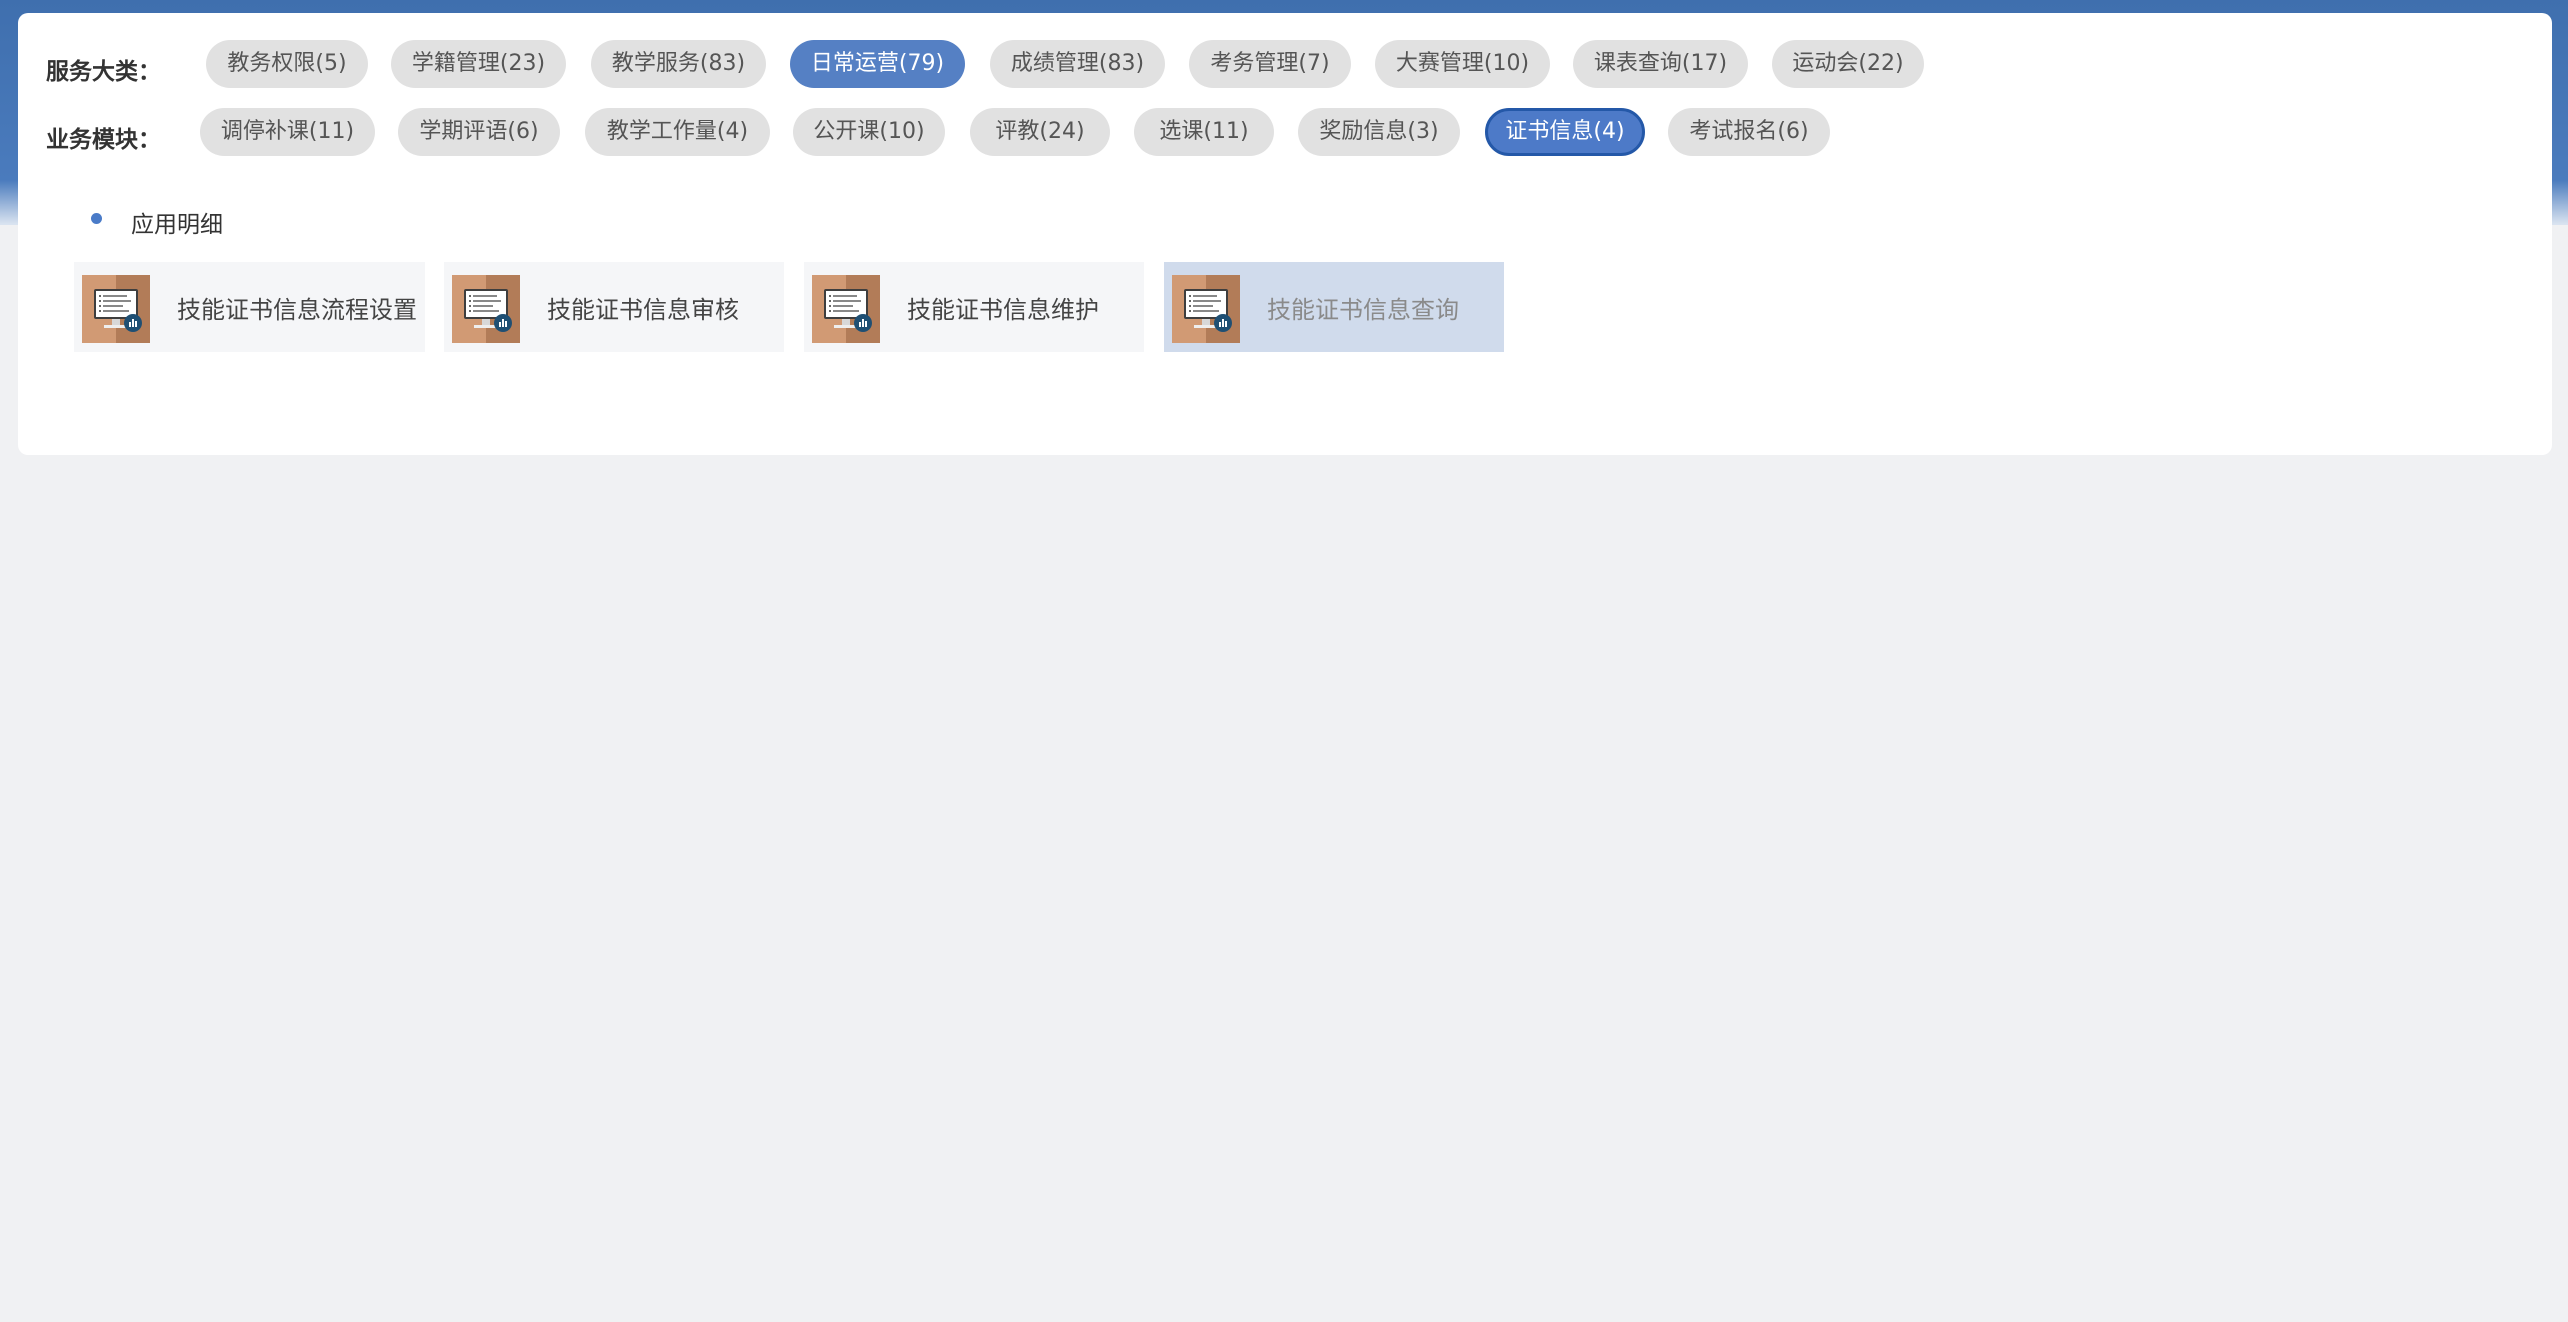 The height and width of the screenshot is (1322, 2568). I want to click on app-details-title: 应用明细, so click(177, 225).